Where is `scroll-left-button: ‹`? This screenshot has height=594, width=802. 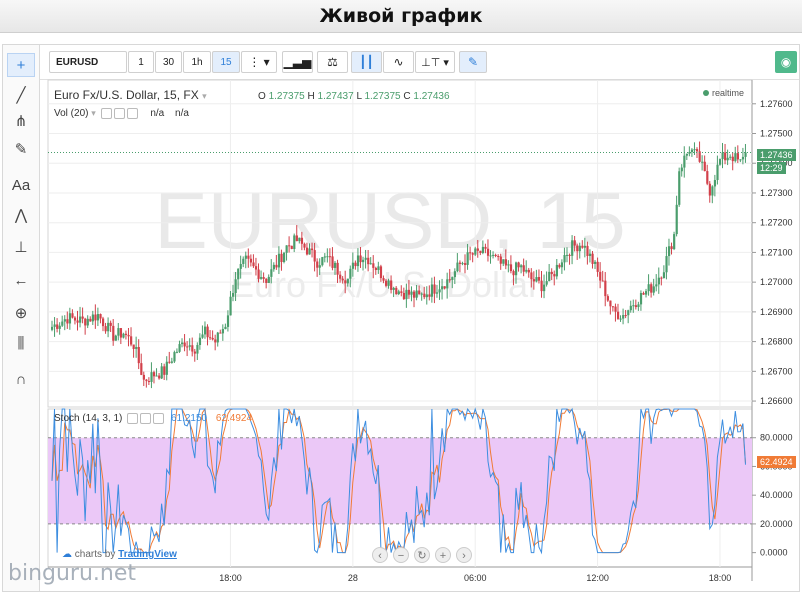
scroll-left-button: ‹ is located at coordinates (380, 555).